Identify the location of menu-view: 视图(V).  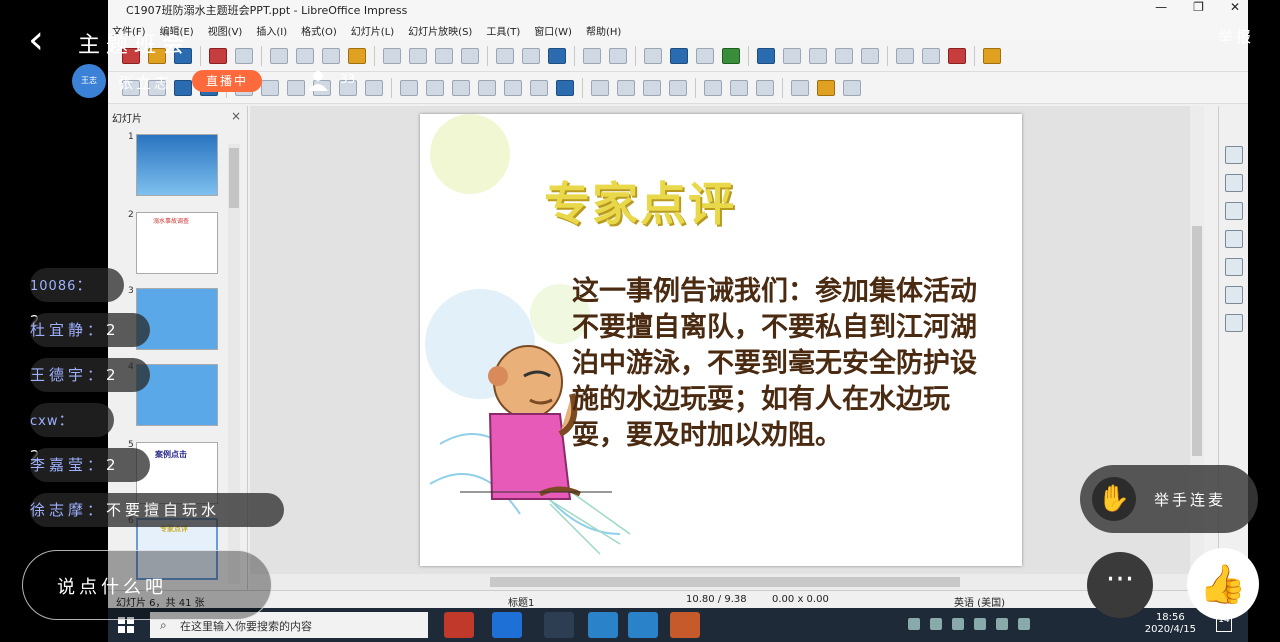
(225, 30).